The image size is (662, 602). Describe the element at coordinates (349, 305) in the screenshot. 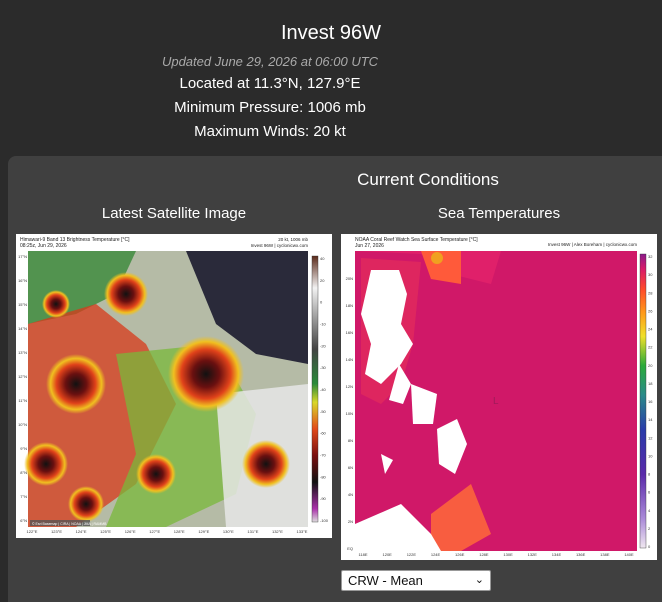

I see `sst-lat-tick-1: 18N` at that location.